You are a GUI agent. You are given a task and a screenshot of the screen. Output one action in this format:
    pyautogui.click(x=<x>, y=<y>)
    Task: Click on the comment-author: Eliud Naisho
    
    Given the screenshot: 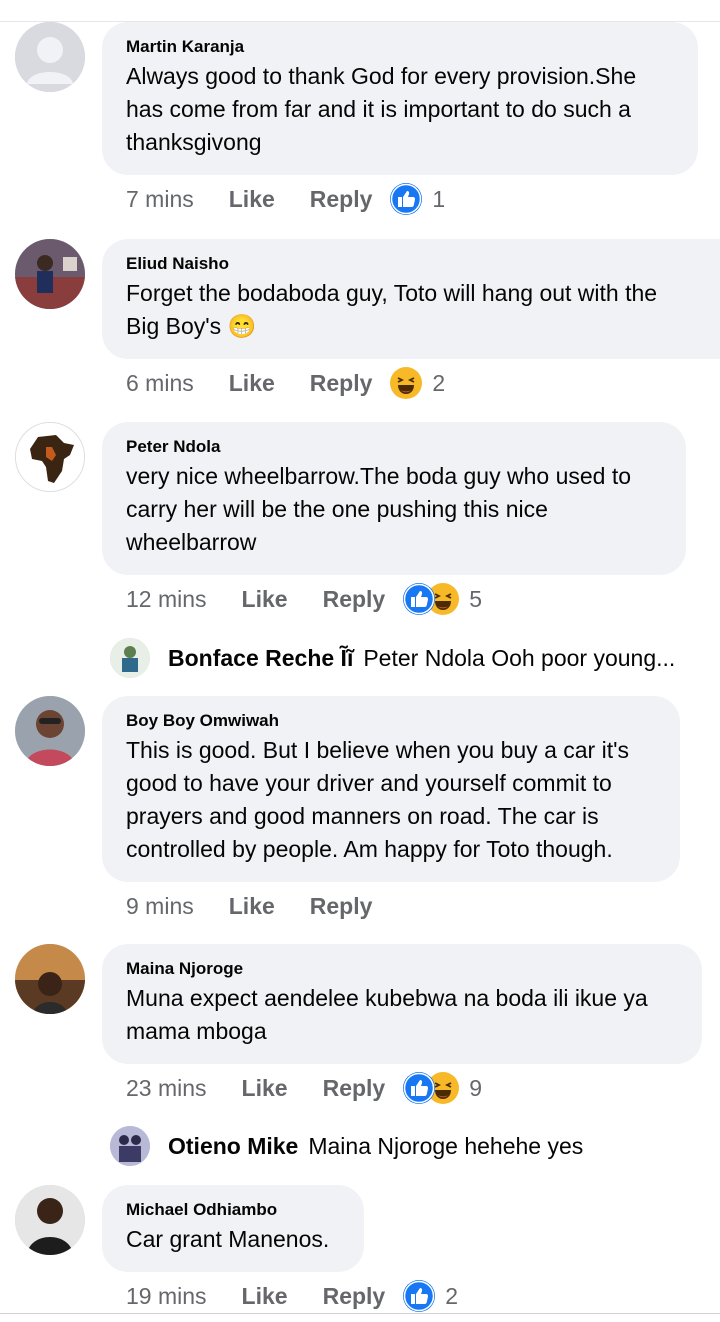 What is the action you would take?
    pyautogui.click(x=411, y=264)
    